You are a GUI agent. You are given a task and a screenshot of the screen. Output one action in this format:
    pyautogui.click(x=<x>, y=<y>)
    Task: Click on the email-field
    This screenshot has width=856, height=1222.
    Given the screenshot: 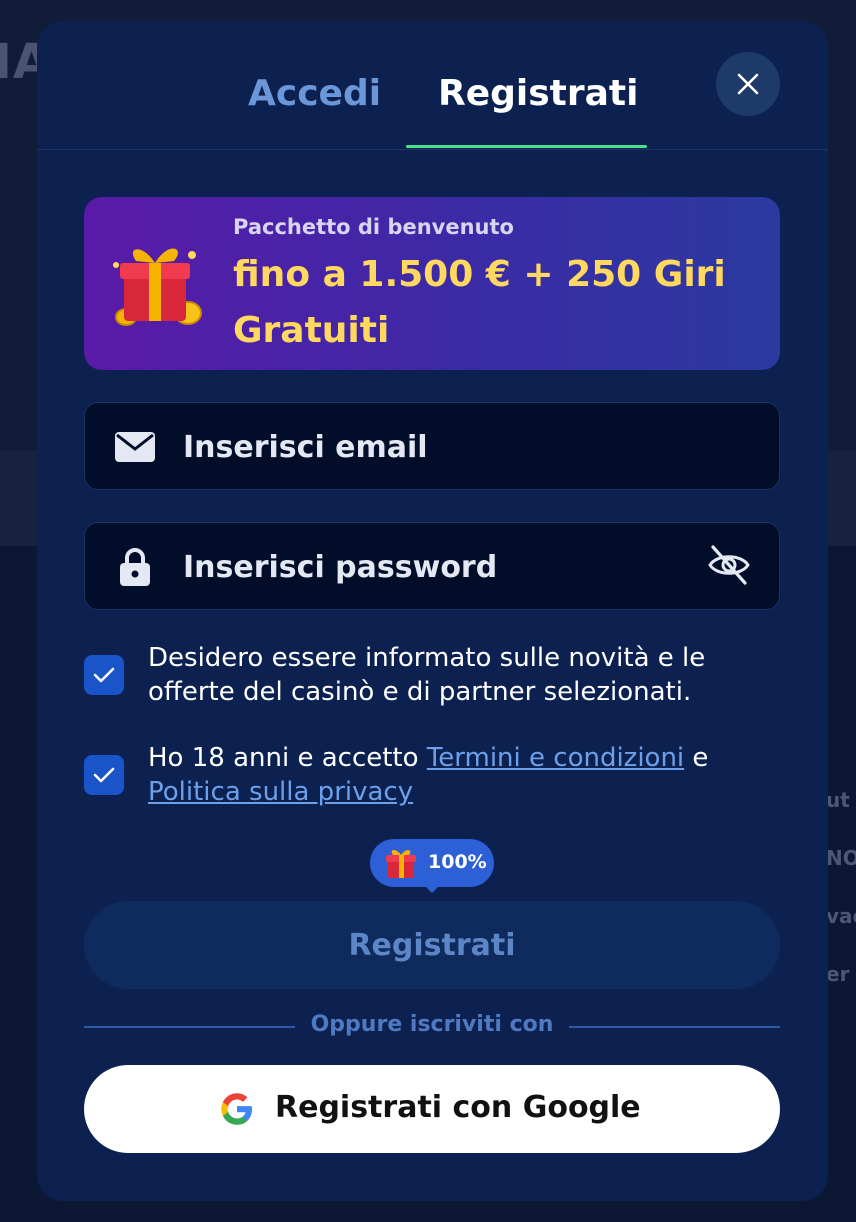 What is the action you would take?
    pyautogui.click(x=432, y=446)
    